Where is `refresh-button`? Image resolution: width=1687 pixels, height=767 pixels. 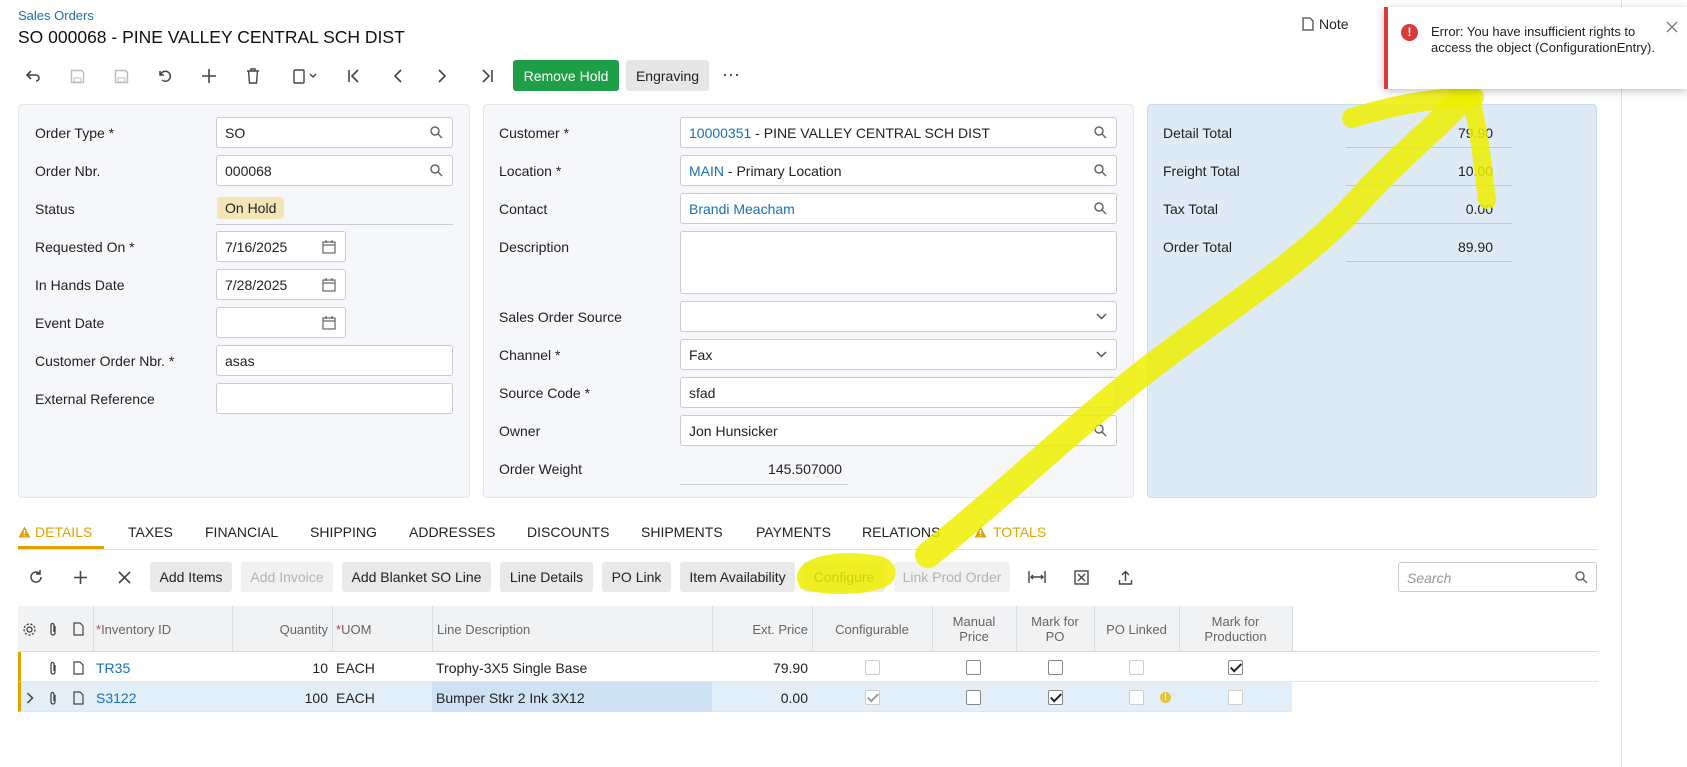 refresh-button is located at coordinates (36, 577).